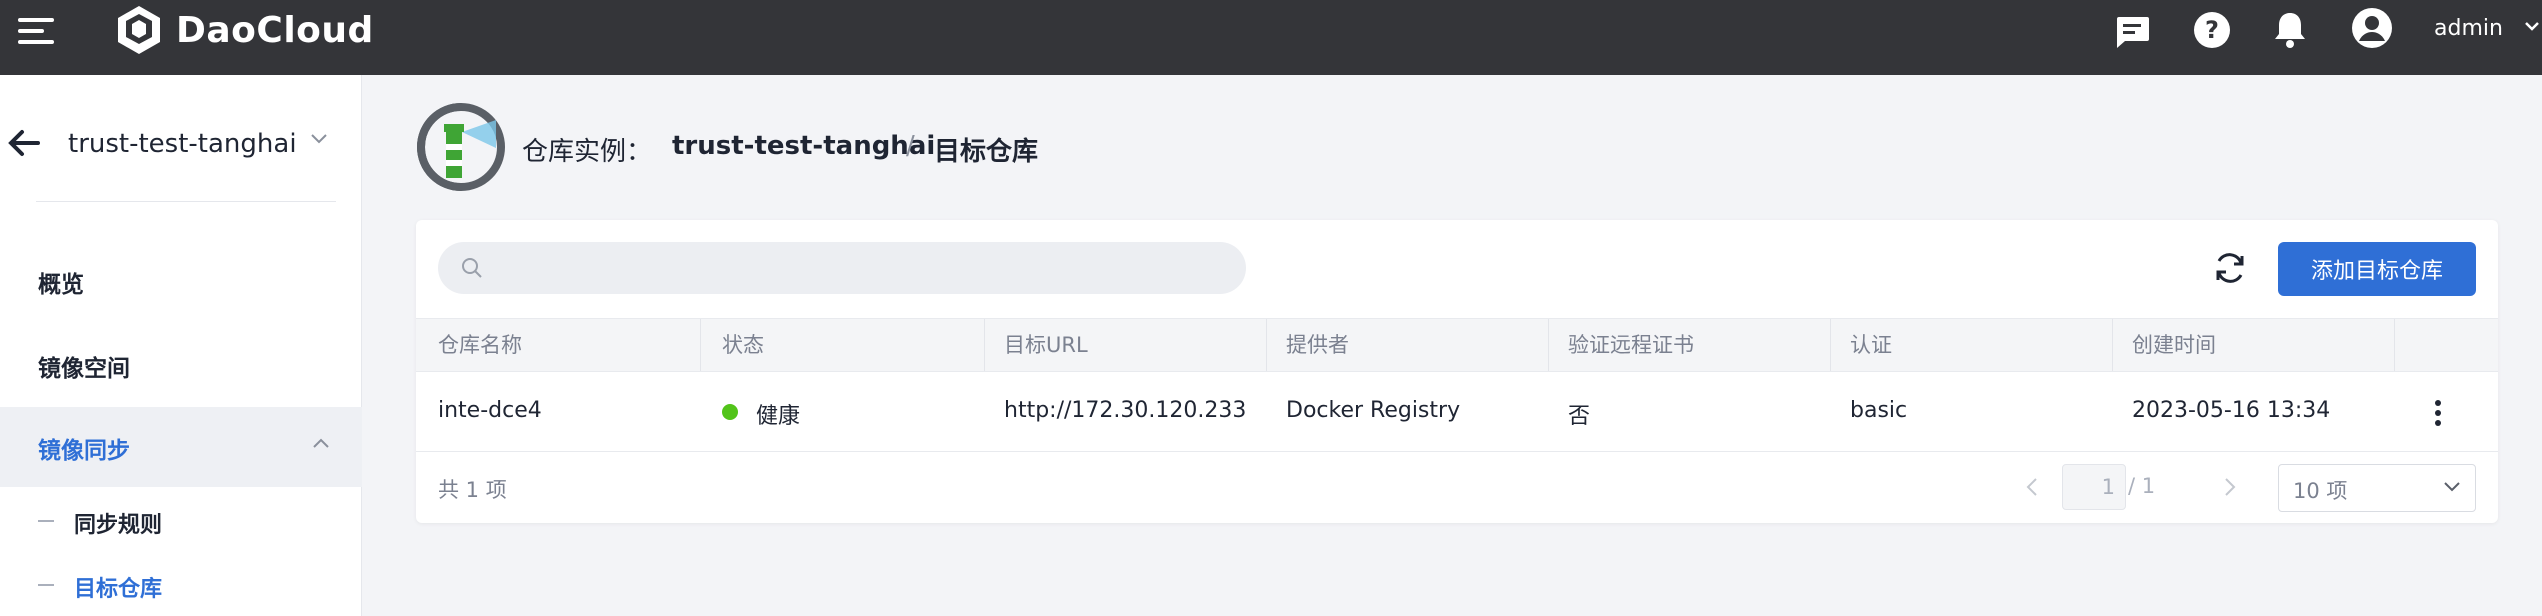  I want to click on sidebar-item-label: 同步规则, so click(118, 525).